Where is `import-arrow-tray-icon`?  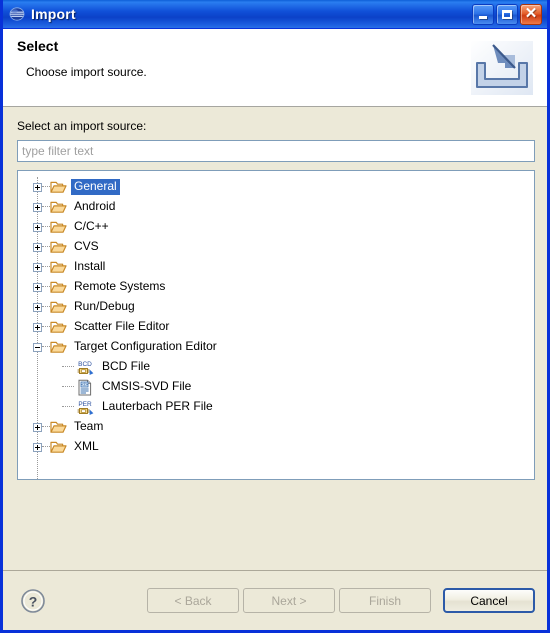
import-arrow-tray-icon is located at coordinates (502, 68).